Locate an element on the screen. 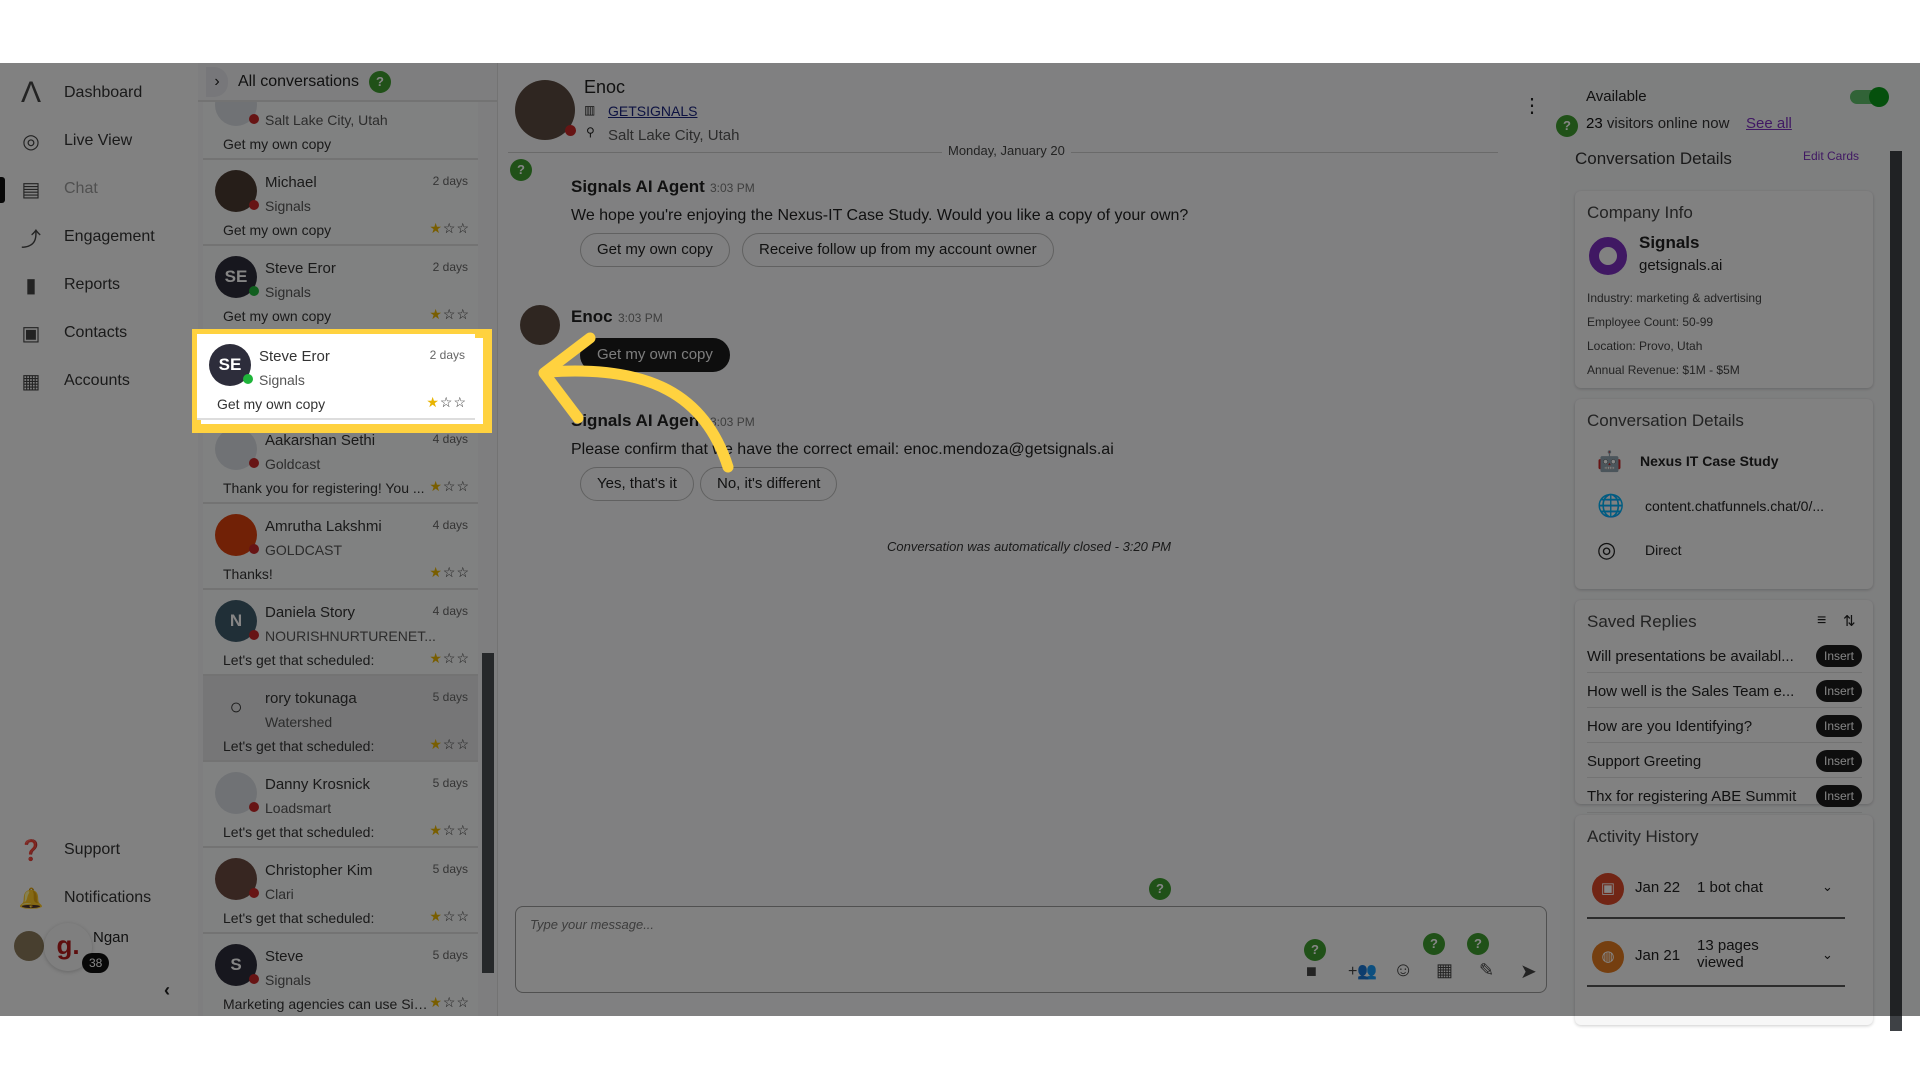 This screenshot has width=1920, height=1080. last-activity-time: 2 days is located at coordinates (447, 355).